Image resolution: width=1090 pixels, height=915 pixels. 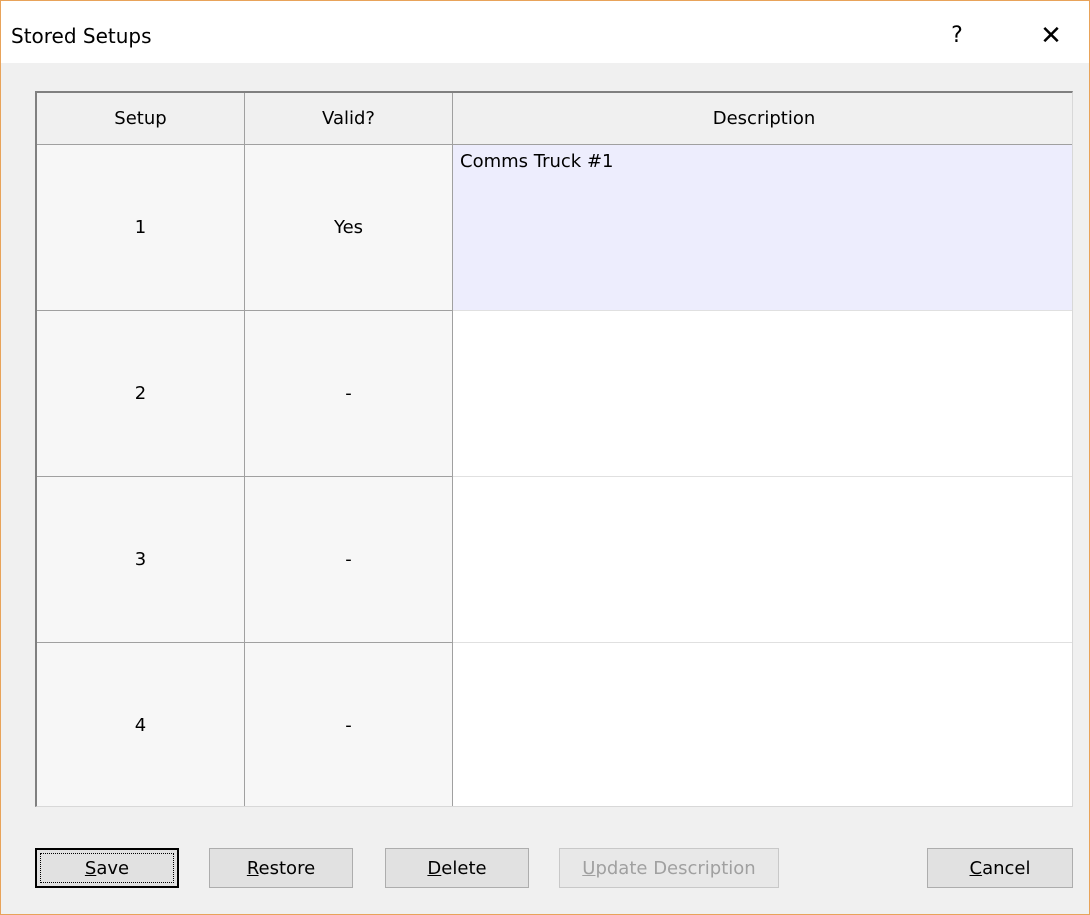 I want to click on save-button-label: Save, so click(x=107, y=868).